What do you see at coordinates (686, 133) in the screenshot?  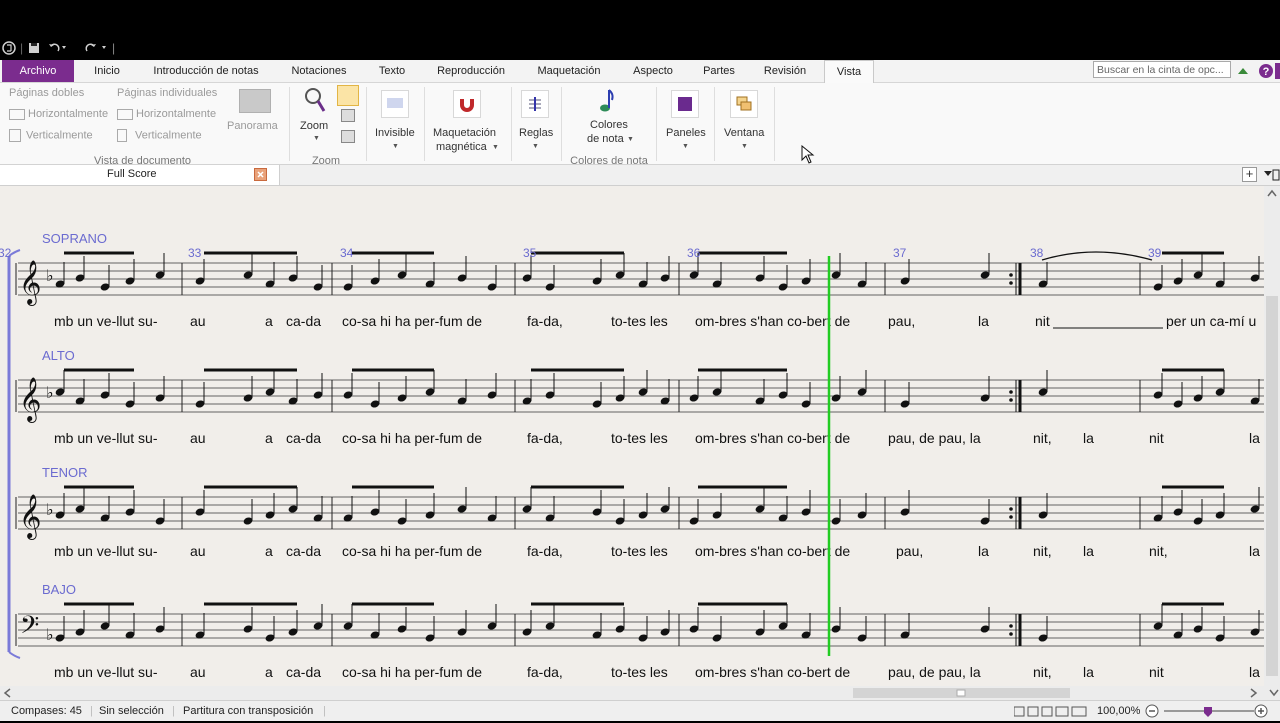 I see `paneles-button: Paneles` at bounding box center [686, 133].